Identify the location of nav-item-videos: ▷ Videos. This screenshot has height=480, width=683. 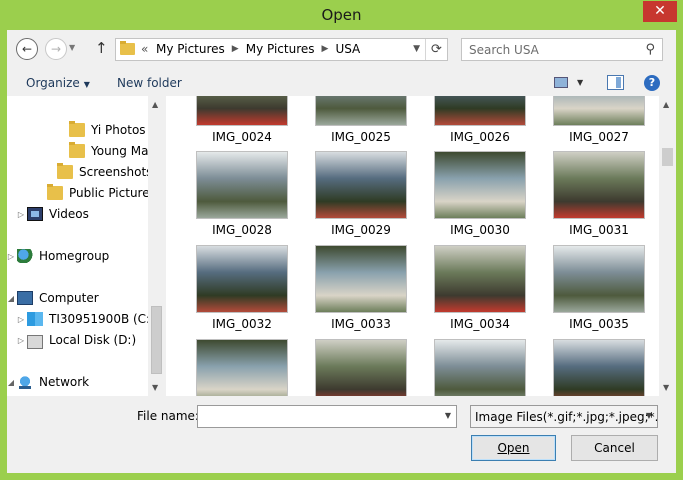
(52, 214).